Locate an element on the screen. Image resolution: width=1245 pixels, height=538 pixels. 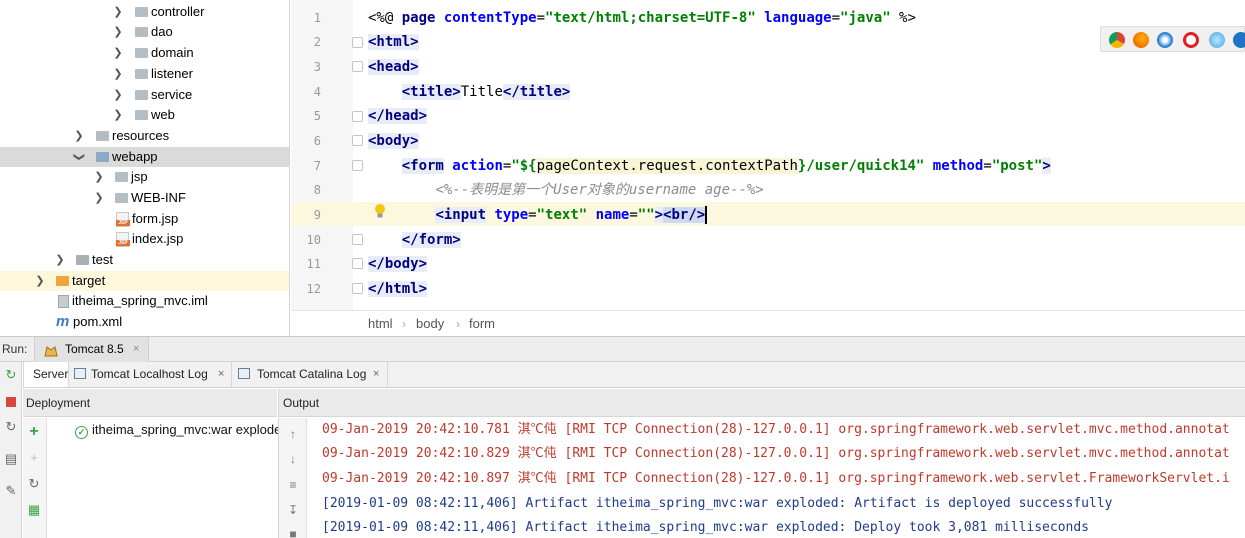
line-number: 12 is located at coordinates (313, 289).